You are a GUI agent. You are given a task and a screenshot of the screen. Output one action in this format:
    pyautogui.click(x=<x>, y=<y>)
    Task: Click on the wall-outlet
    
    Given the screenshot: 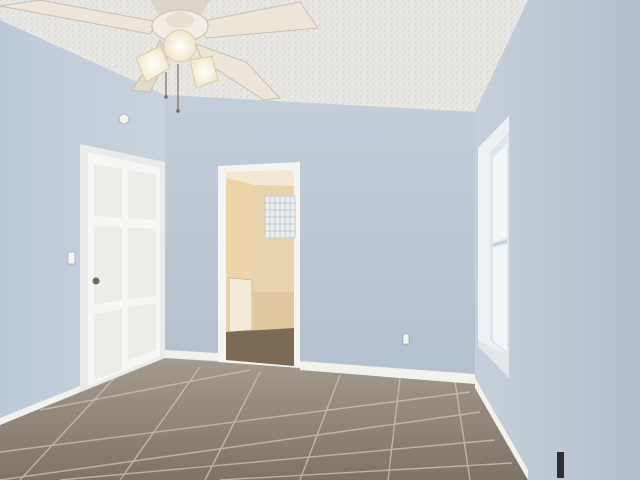 What is the action you would take?
    pyautogui.click(x=406, y=339)
    